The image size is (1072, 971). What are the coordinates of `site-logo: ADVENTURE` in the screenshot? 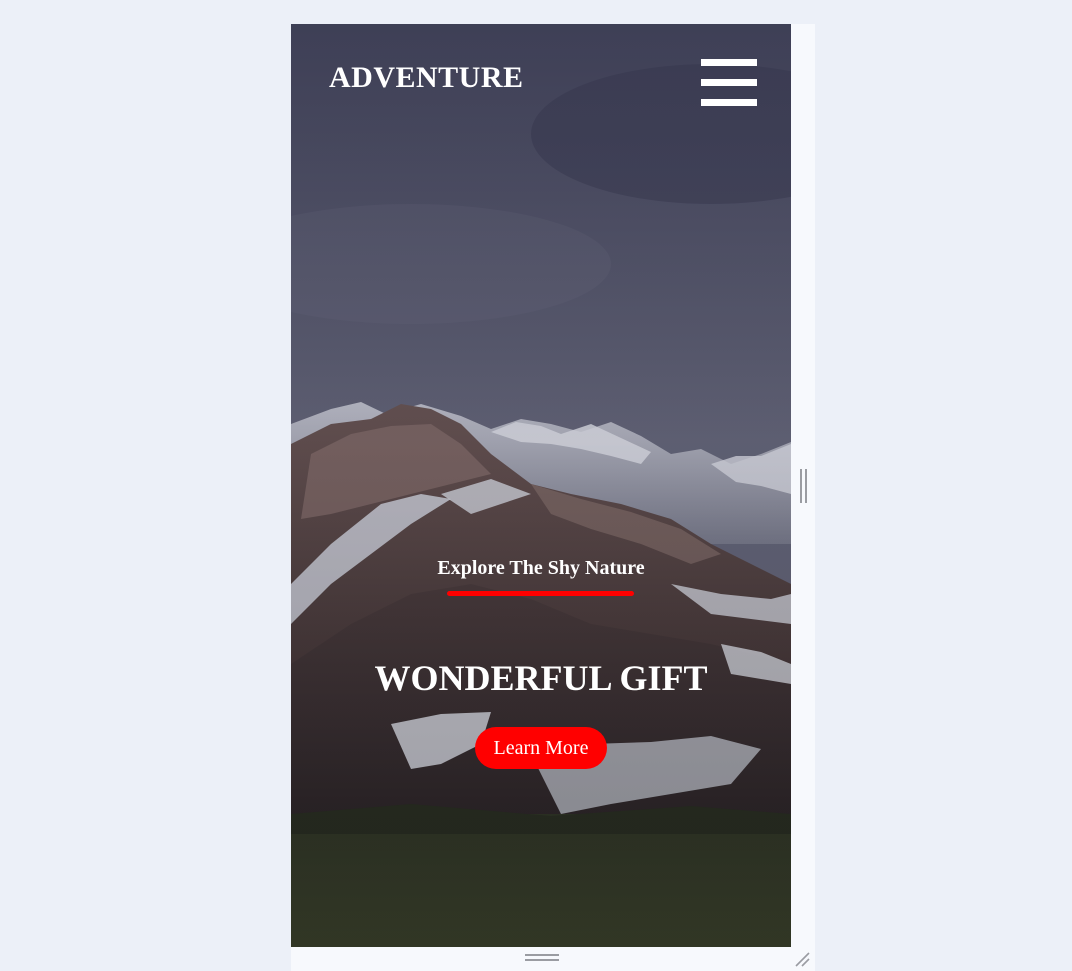 It's located at (426, 78).